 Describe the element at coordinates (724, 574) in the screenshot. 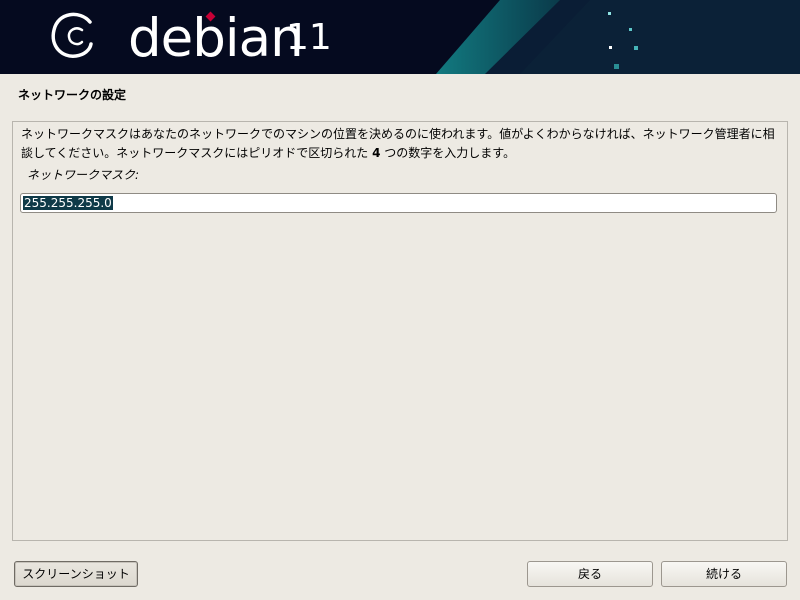

I see `continue-button: 続ける` at that location.